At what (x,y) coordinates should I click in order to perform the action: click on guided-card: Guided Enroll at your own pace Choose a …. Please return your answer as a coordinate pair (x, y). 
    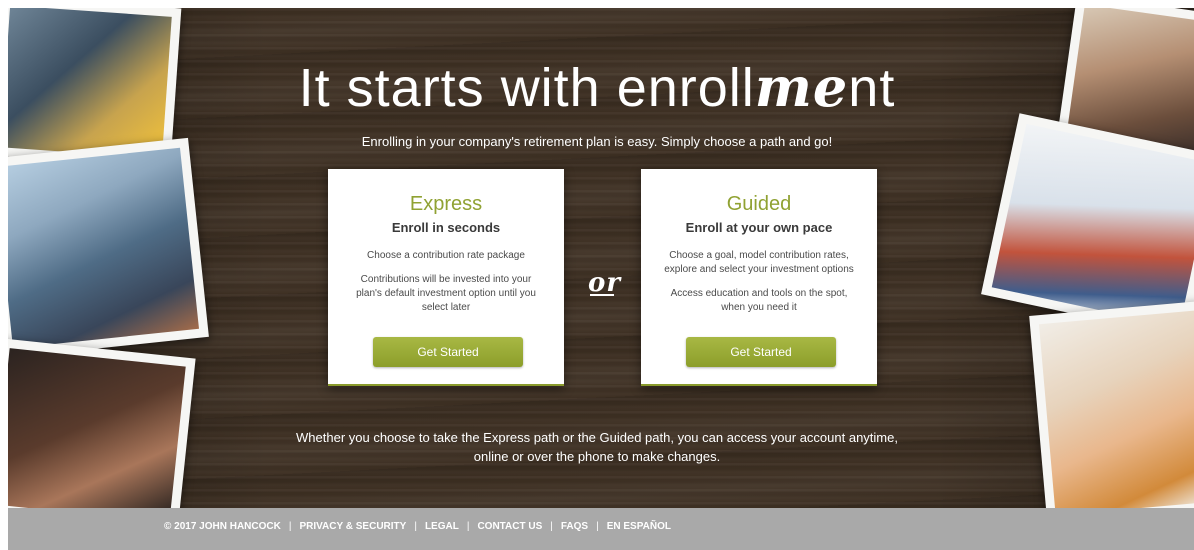
    Looking at the image, I should click on (759, 277).